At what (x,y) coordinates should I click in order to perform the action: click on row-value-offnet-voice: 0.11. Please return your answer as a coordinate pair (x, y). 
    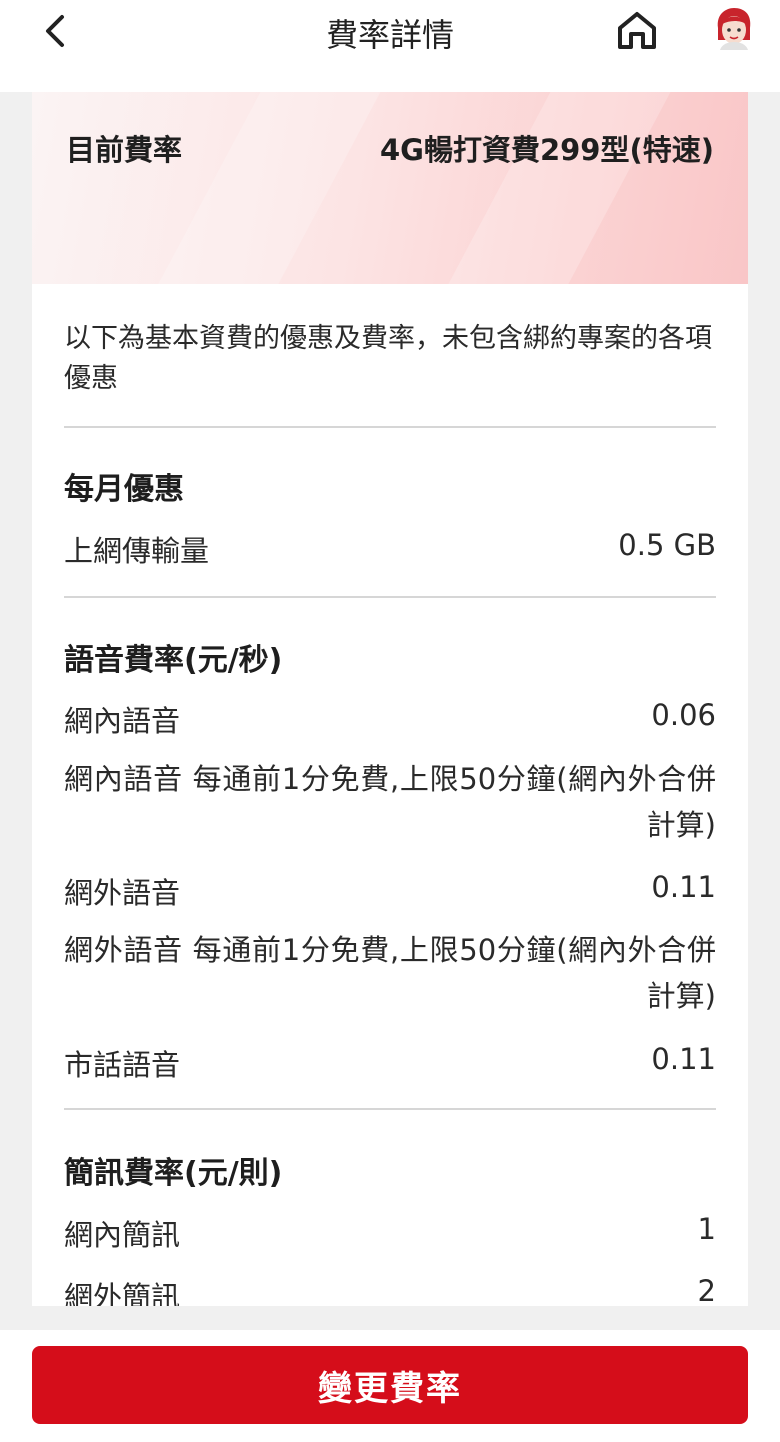
    Looking at the image, I should click on (683, 887).